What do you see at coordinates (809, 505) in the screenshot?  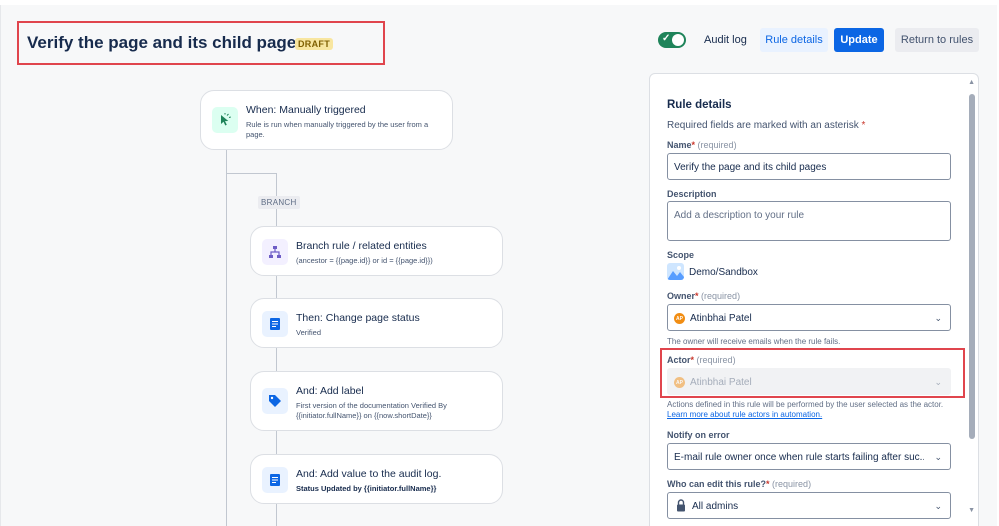 I see `who-can-edit-select: All admins ⌄` at bounding box center [809, 505].